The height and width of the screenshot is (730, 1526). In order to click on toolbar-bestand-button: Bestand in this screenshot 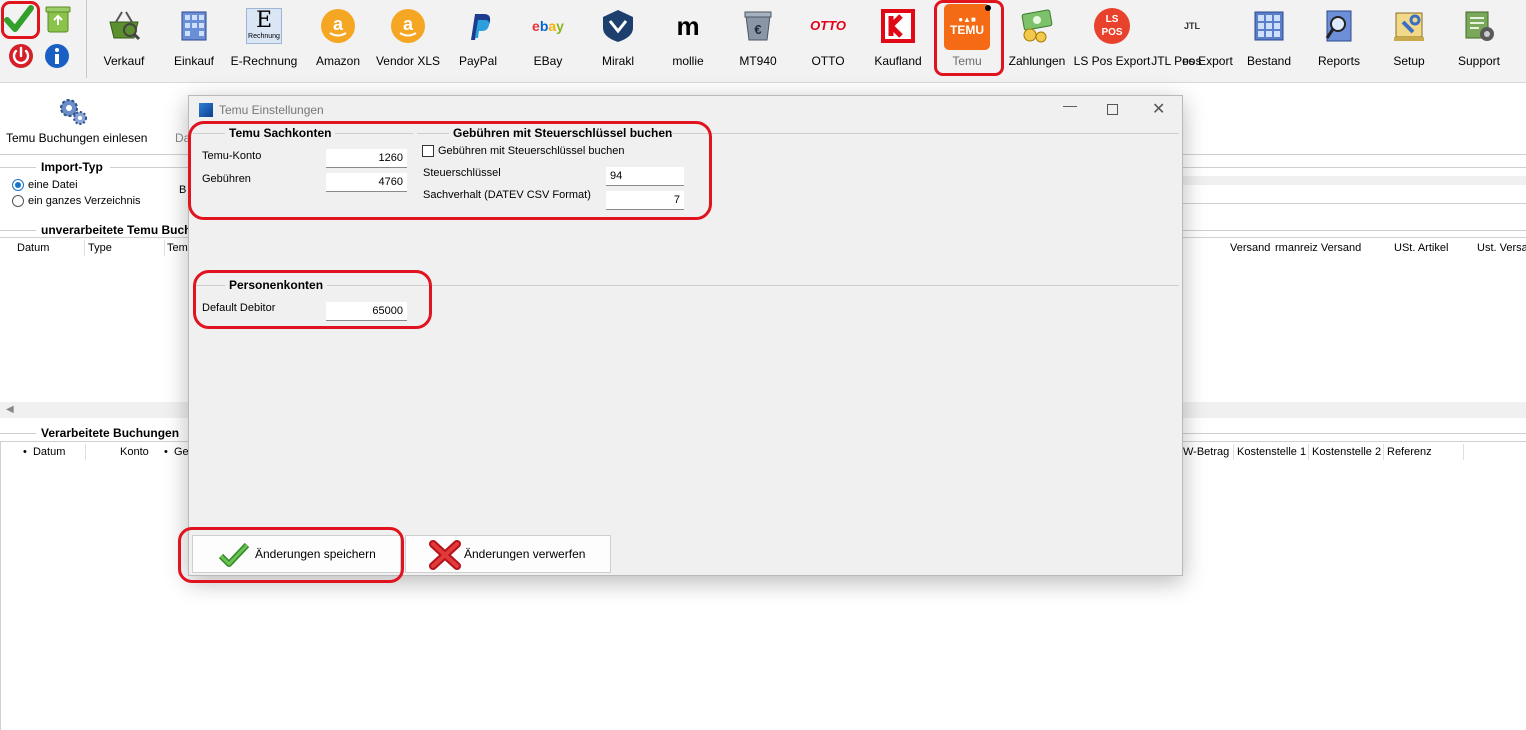, I will do `click(1269, 39)`.